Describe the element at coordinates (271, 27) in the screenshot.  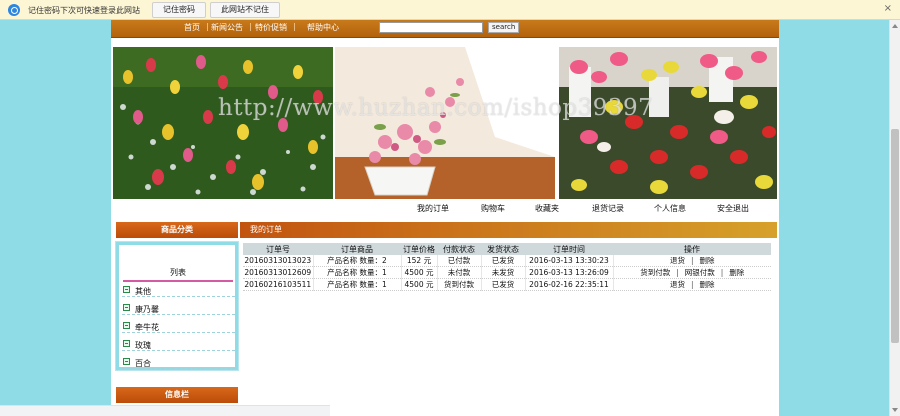
I see `nav-link-specials: 特价促销` at that location.